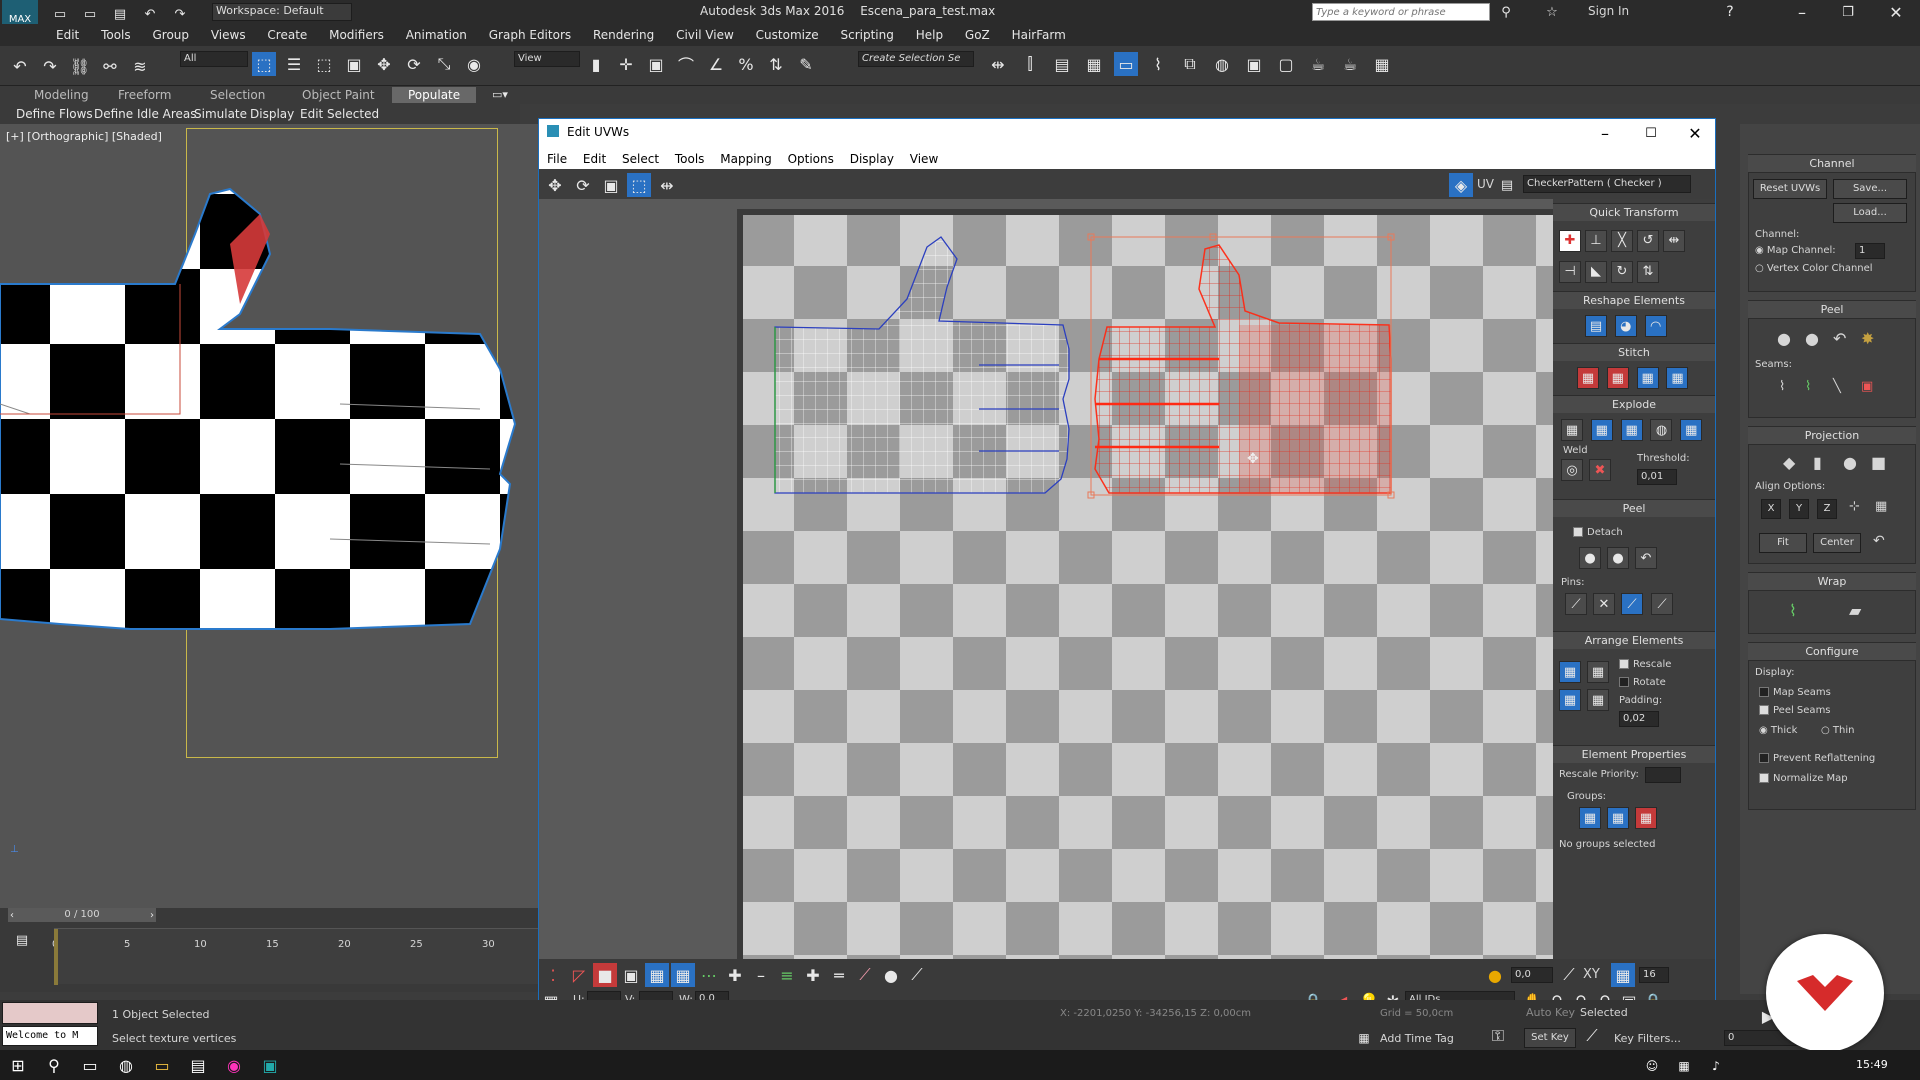  What do you see at coordinates (1622, 271) in the screenshot?
I see `rotate-cw-icon: ↻` at bounding box center [1622, 271].